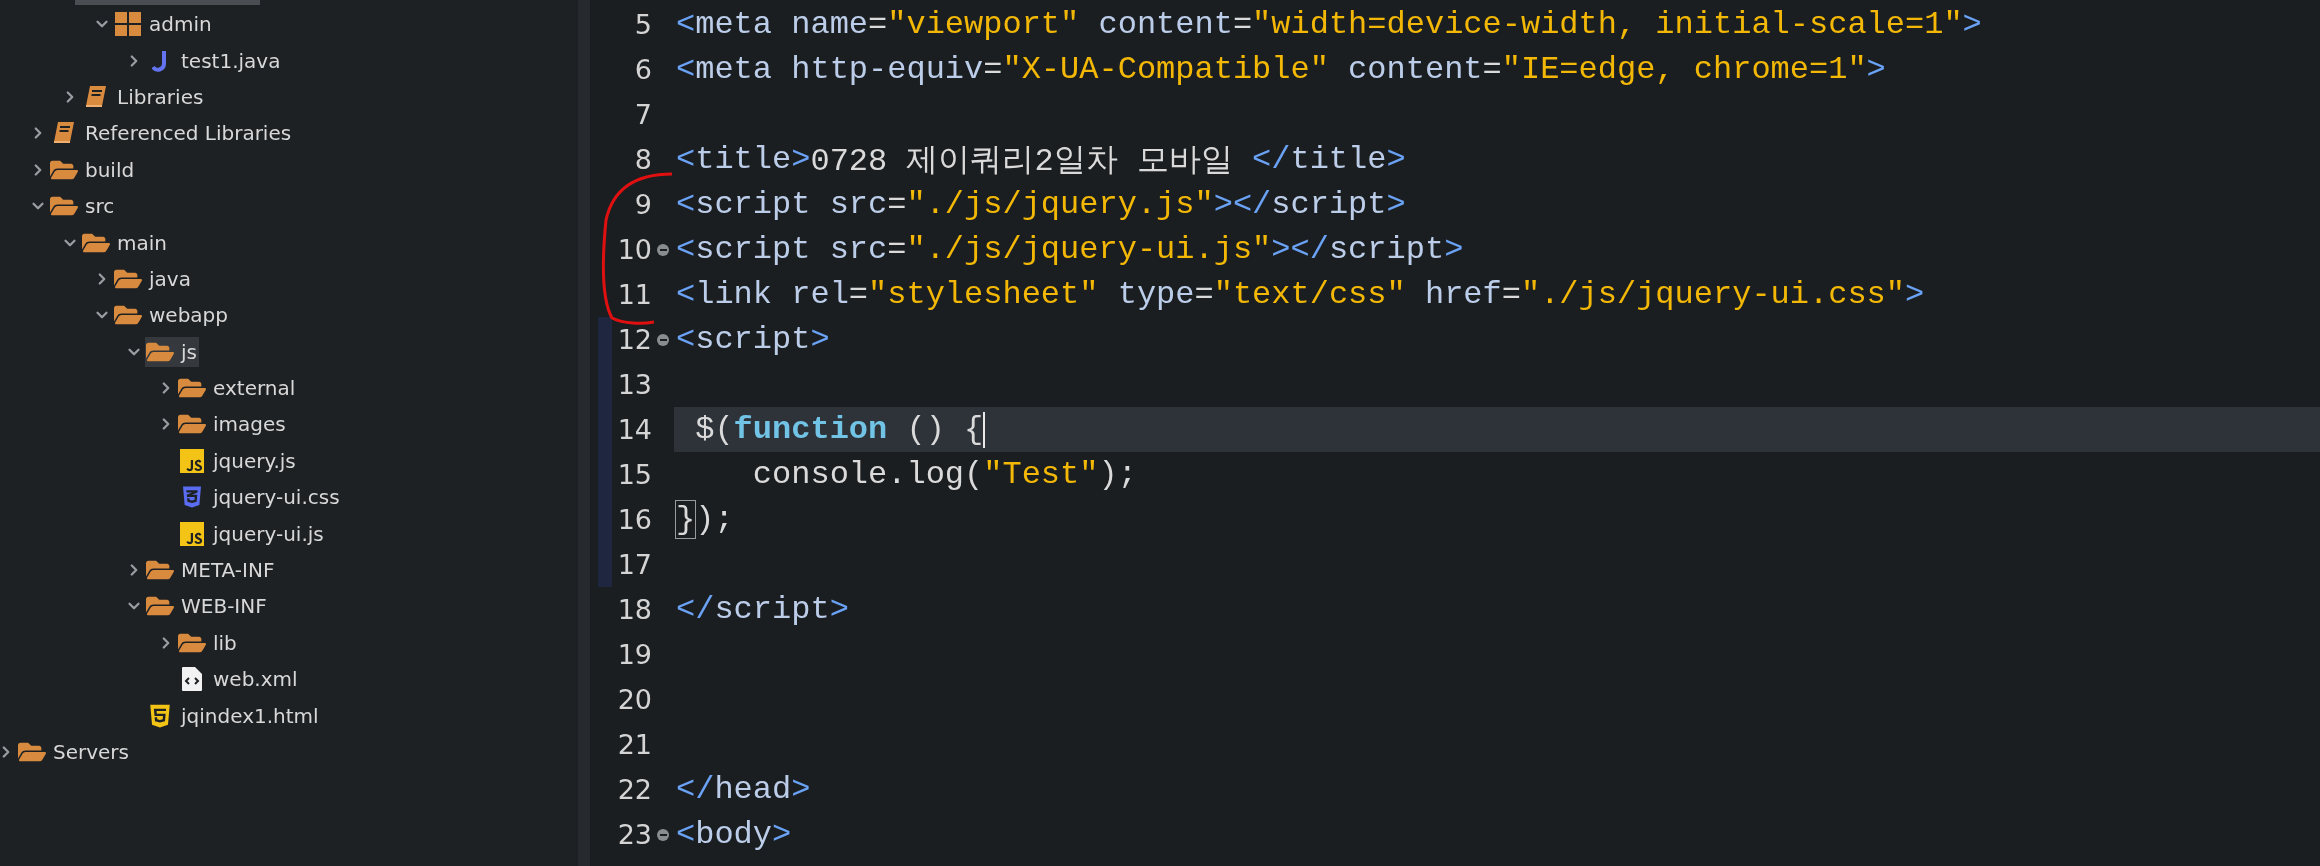 Image resolution: width=2320 pixels, height=866 pixels. I want to click on line-number: 14, so click(634, 429).